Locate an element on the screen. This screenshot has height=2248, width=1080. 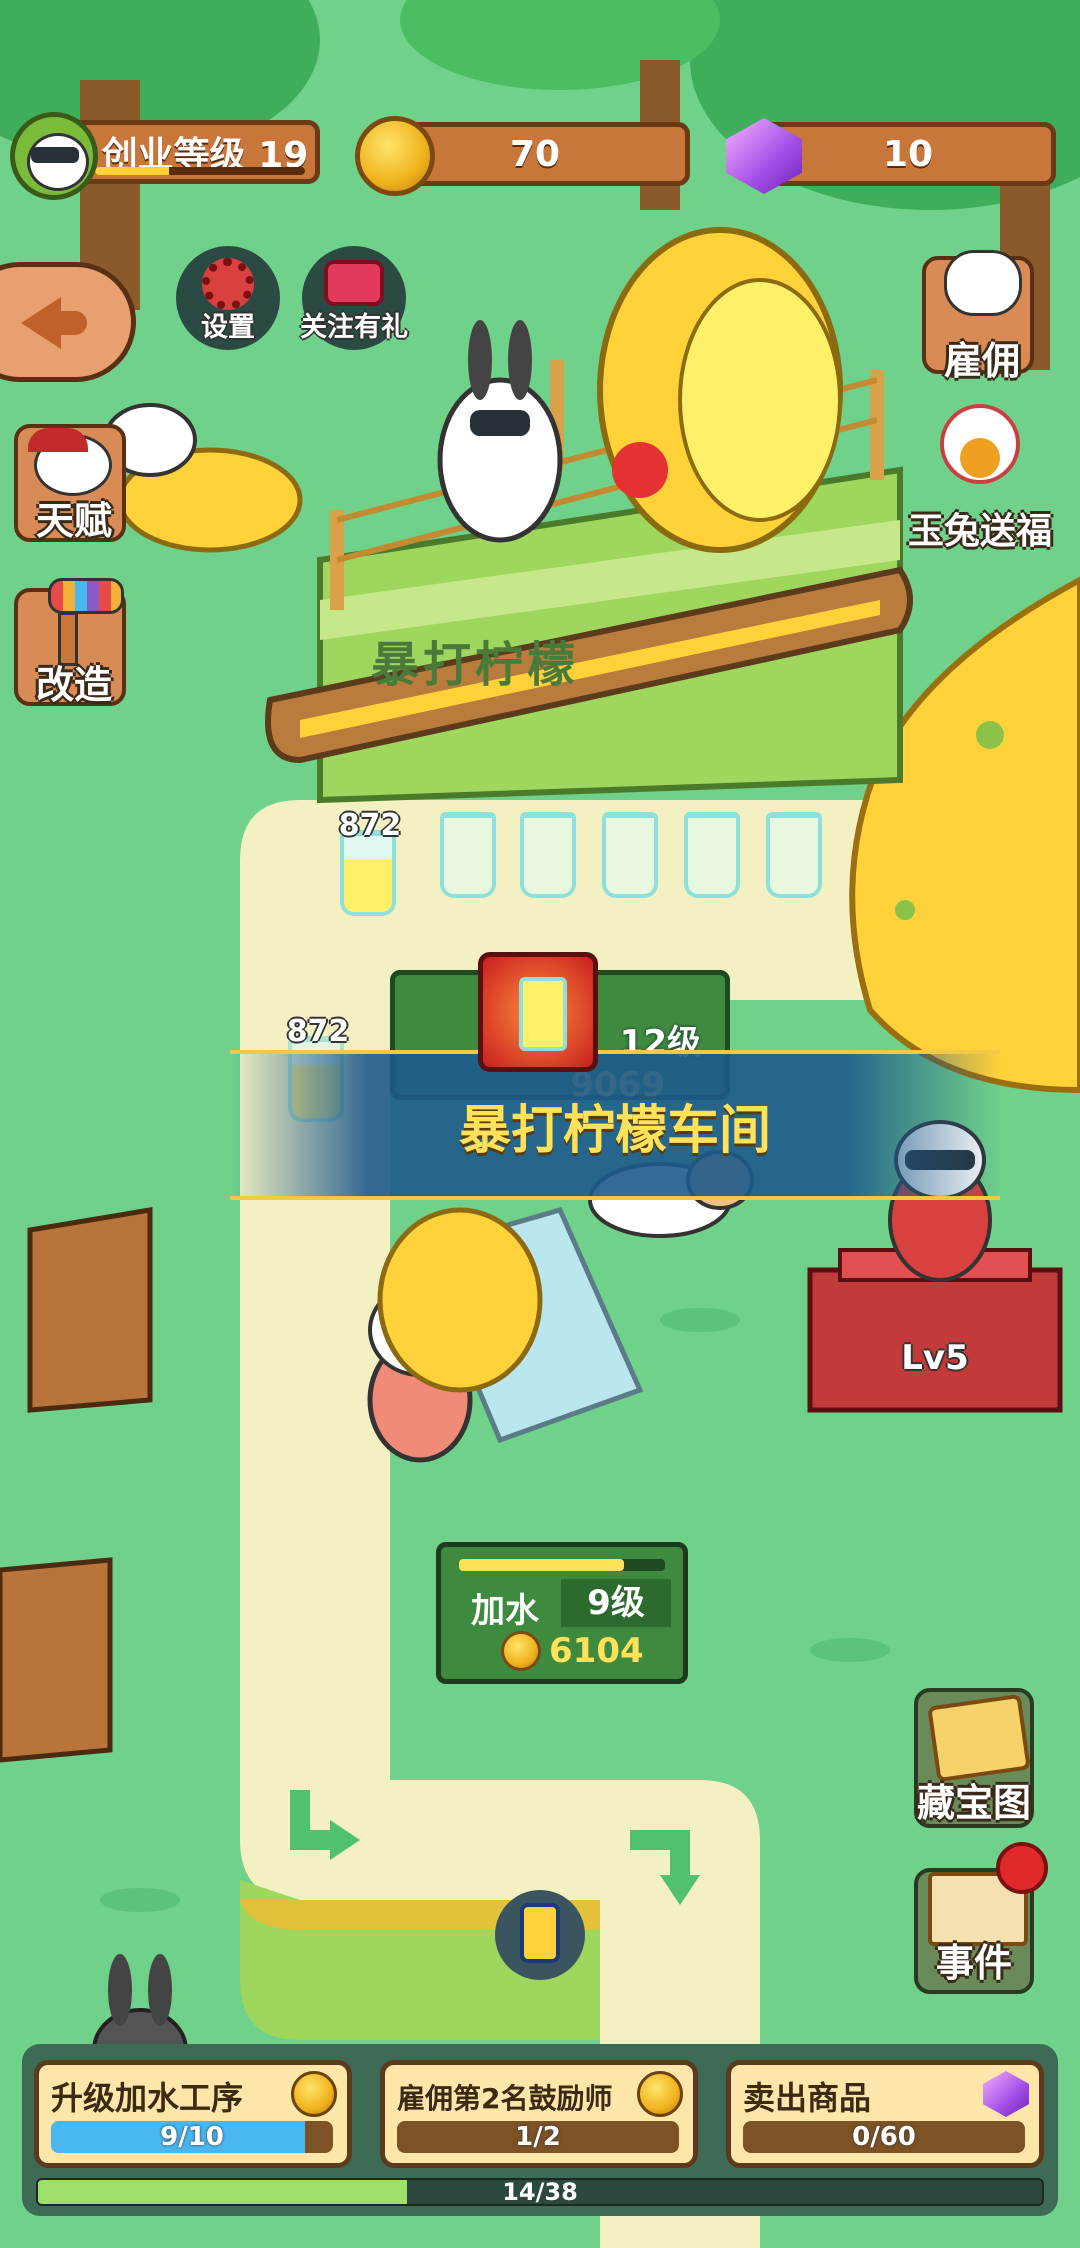
follow-gift-button: 关注有礼 is located at coordinates (354, 298).